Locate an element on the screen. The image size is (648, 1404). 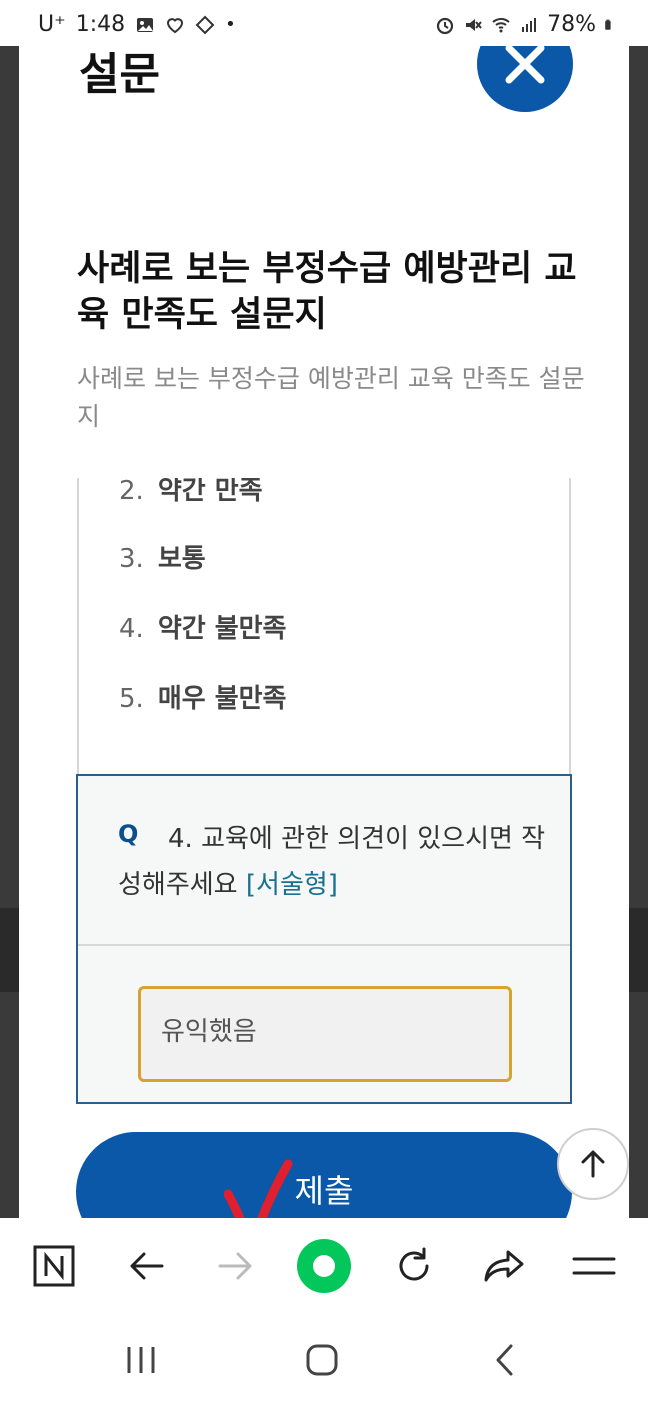
back-icon is located at coordinates (504, 1360).